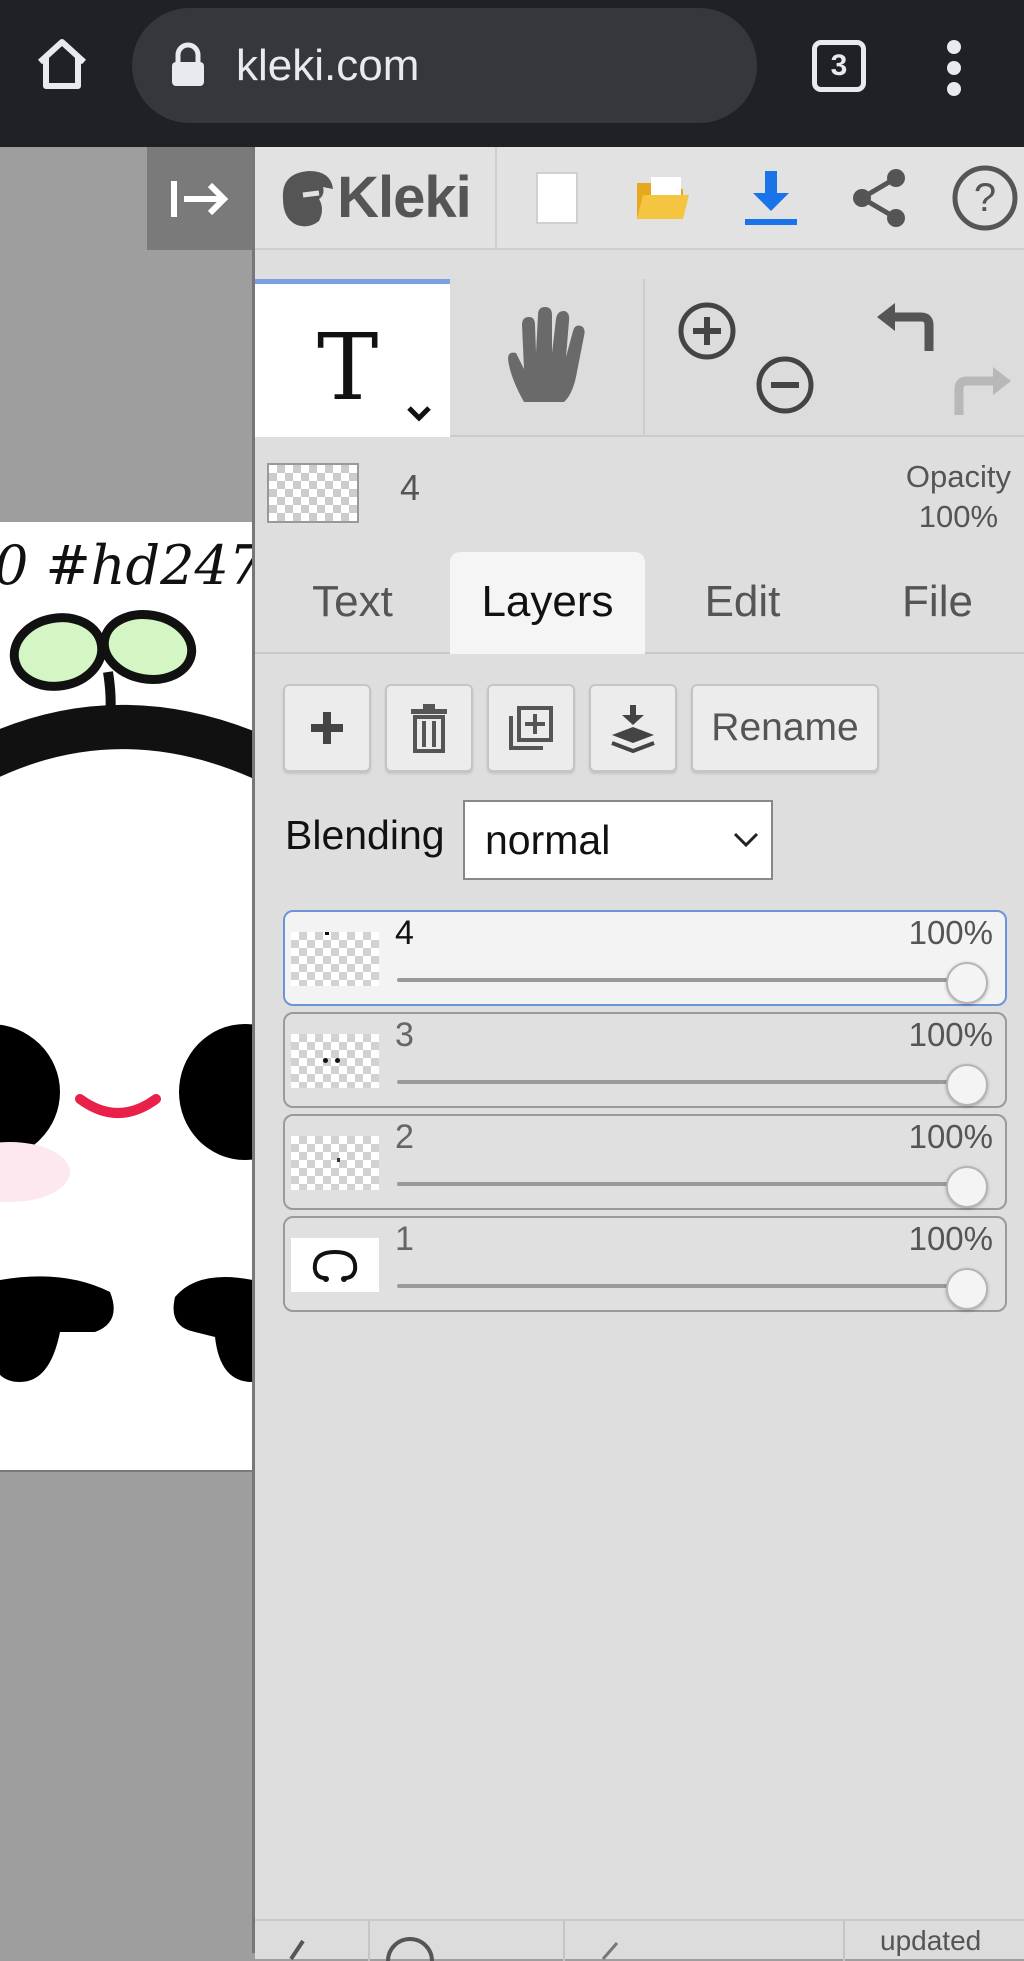 This screenshot has height=1961, width=1024. What do you see at coordinates (404, 1239) in the screenshot?
I see `layer-name: 1` at bounding box center [404, 1239].